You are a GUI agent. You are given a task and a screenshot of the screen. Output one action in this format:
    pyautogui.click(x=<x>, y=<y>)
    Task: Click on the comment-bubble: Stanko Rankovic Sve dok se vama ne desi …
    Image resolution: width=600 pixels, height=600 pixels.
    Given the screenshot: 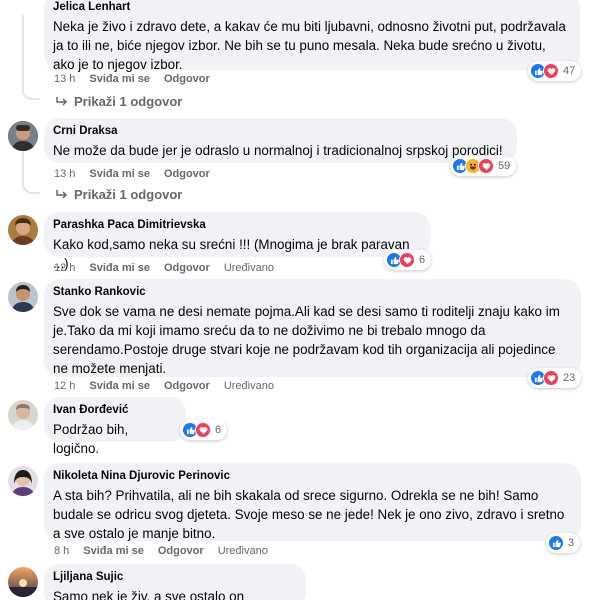 What is the action you would take?
    pyautogui.click(x=312, y=328)
    